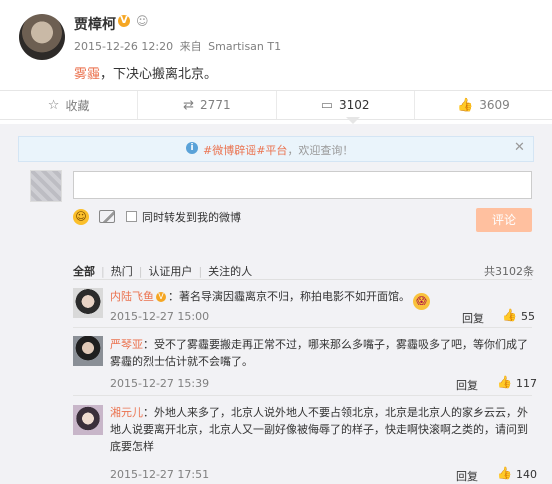 Image resolution: width=552 pixels, height=484 pixels. Describe the element at coordinates (354, 105) in the screenshot. I see `comment-count: 3102` at that location.